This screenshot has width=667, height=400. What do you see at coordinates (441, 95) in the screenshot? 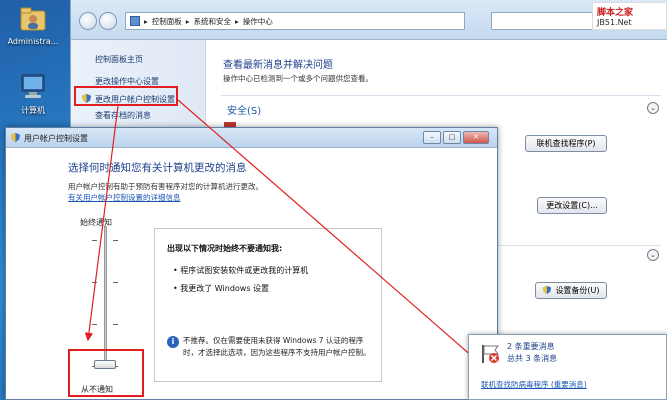
I see `section-divider` at bounding box center [441, 95].